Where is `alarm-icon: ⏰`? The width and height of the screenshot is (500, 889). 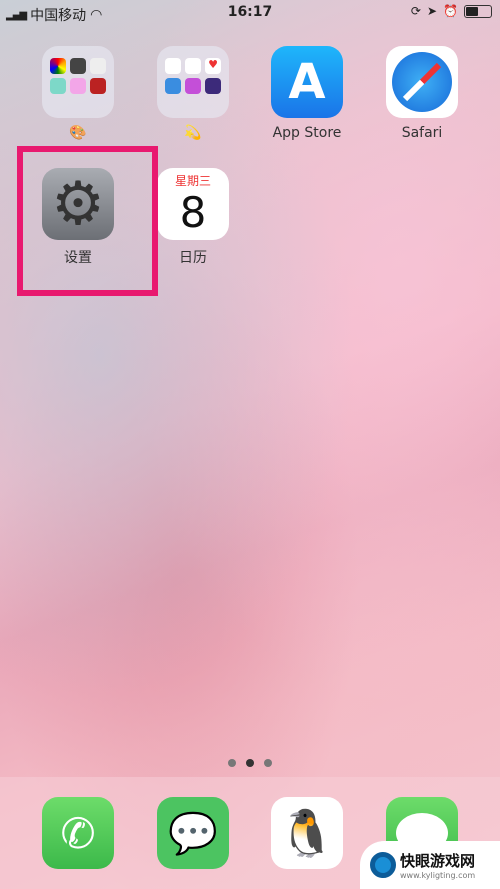 alarm-icon: ⏰ is located at coordinates (450, 11).